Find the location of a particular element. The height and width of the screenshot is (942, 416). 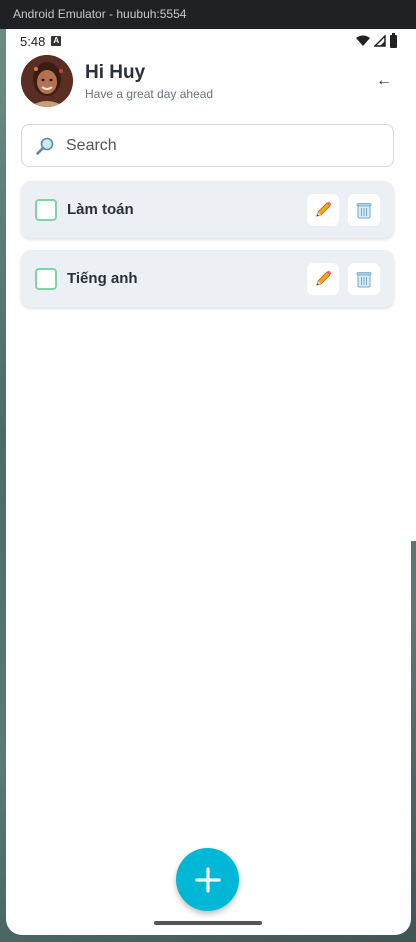

search-bar is located at coordinates (207, 145).